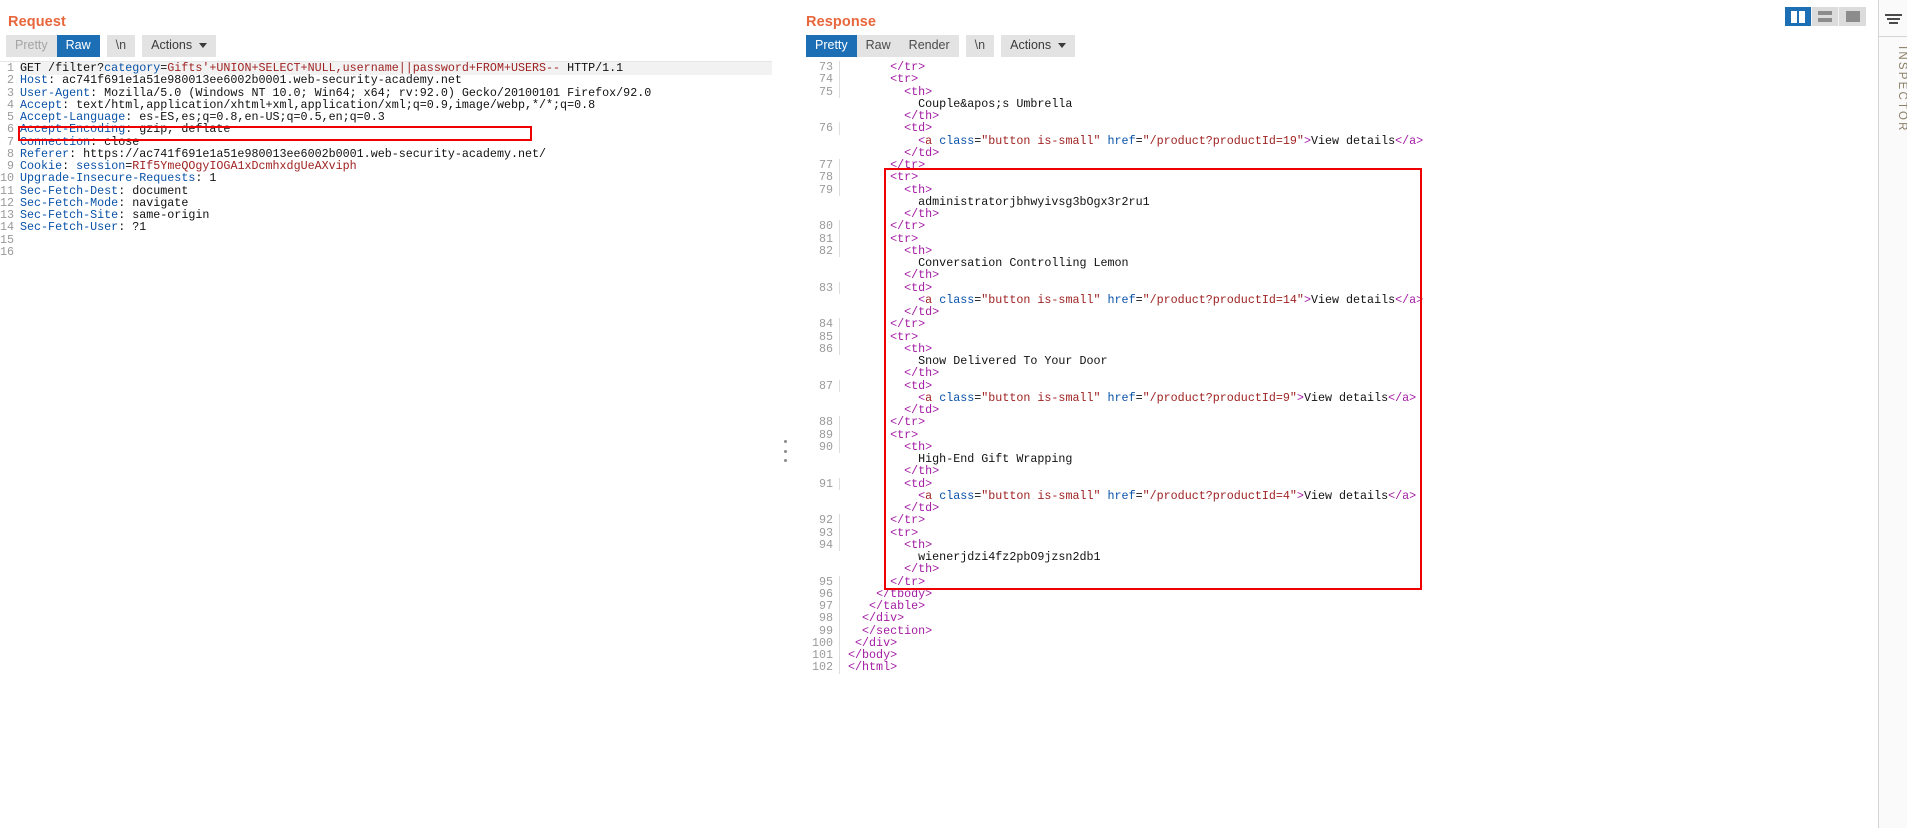 This screenshot has height=828, width=1907. Describe the element at coordinates (1034, 201) in the screenshot. I see `code-text: administratorjbhwyivsg3bOgx3r2ru1` at that location.